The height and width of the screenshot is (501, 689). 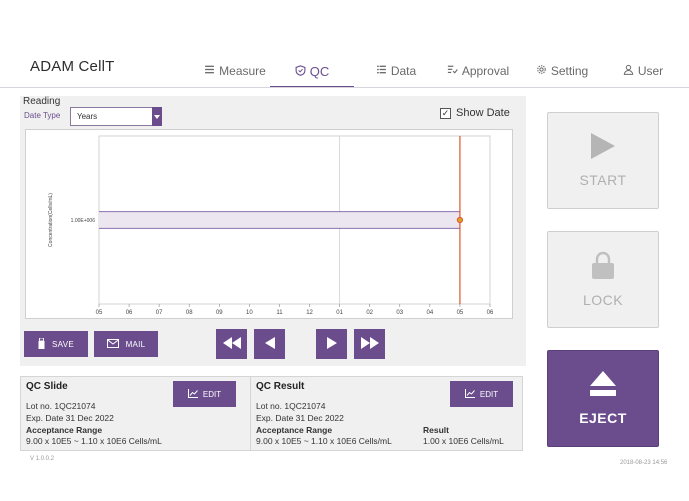 I want to click on tab-data: Data, so click(x=396, y=71).